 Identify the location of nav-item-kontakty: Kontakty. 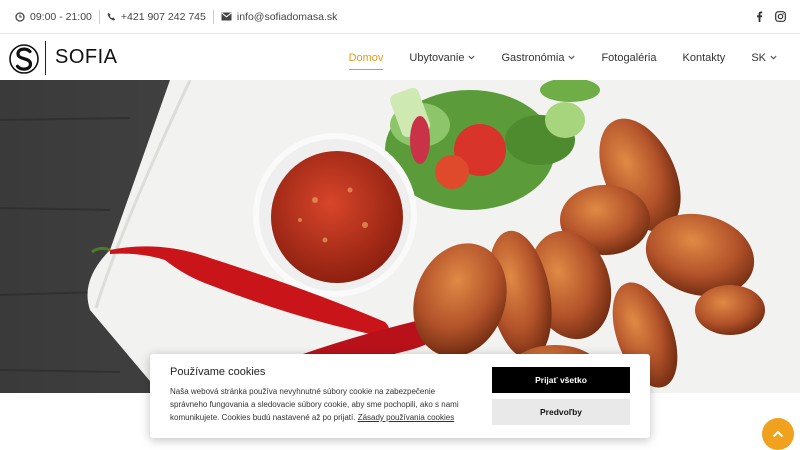
(704, 57).